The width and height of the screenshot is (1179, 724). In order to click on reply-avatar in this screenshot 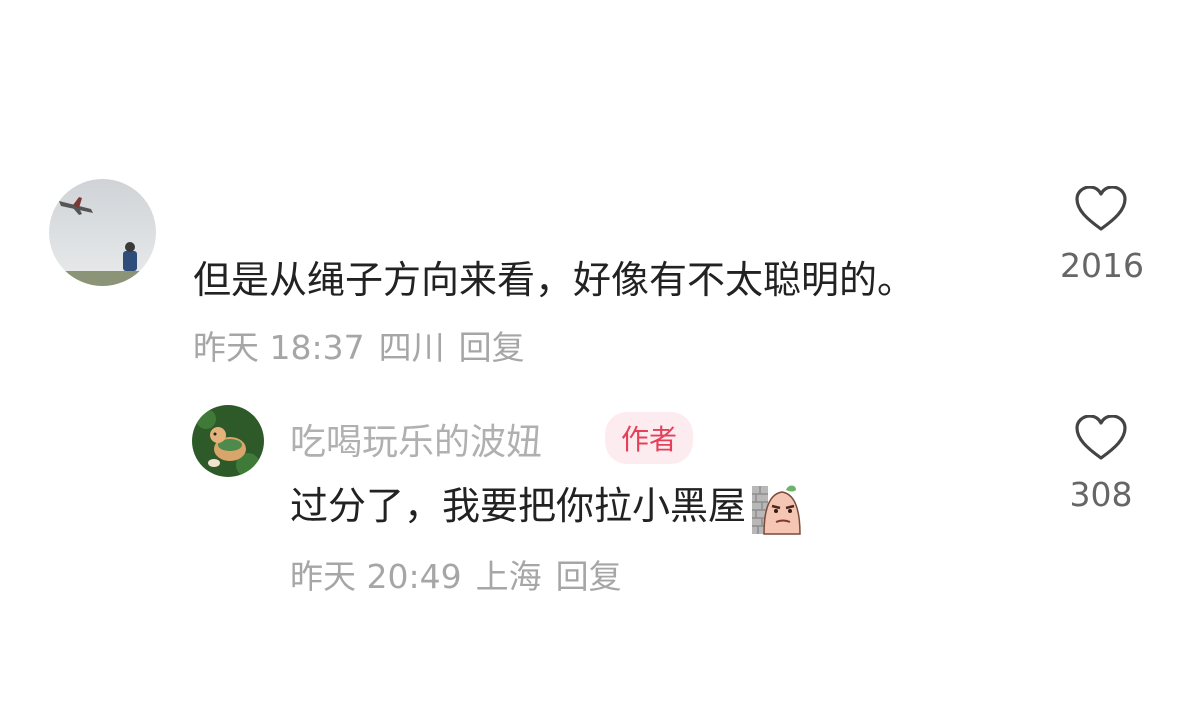, I will do `click(228, 441)`.